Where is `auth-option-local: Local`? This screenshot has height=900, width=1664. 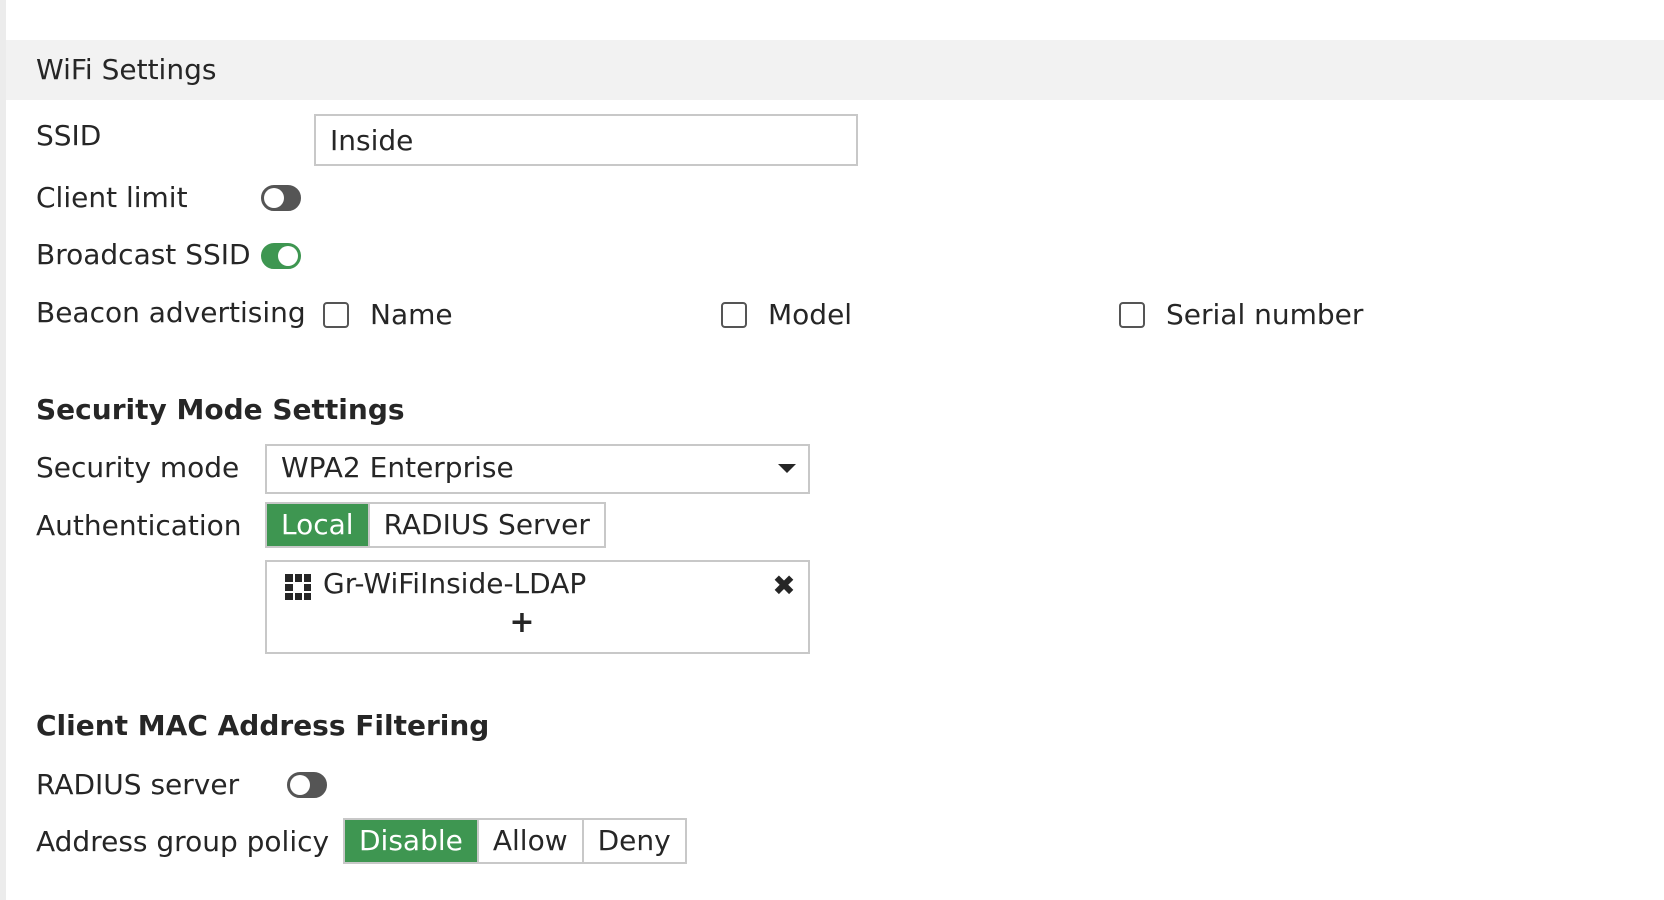
auth-option-local: Local is located at coordinates (317, 525).